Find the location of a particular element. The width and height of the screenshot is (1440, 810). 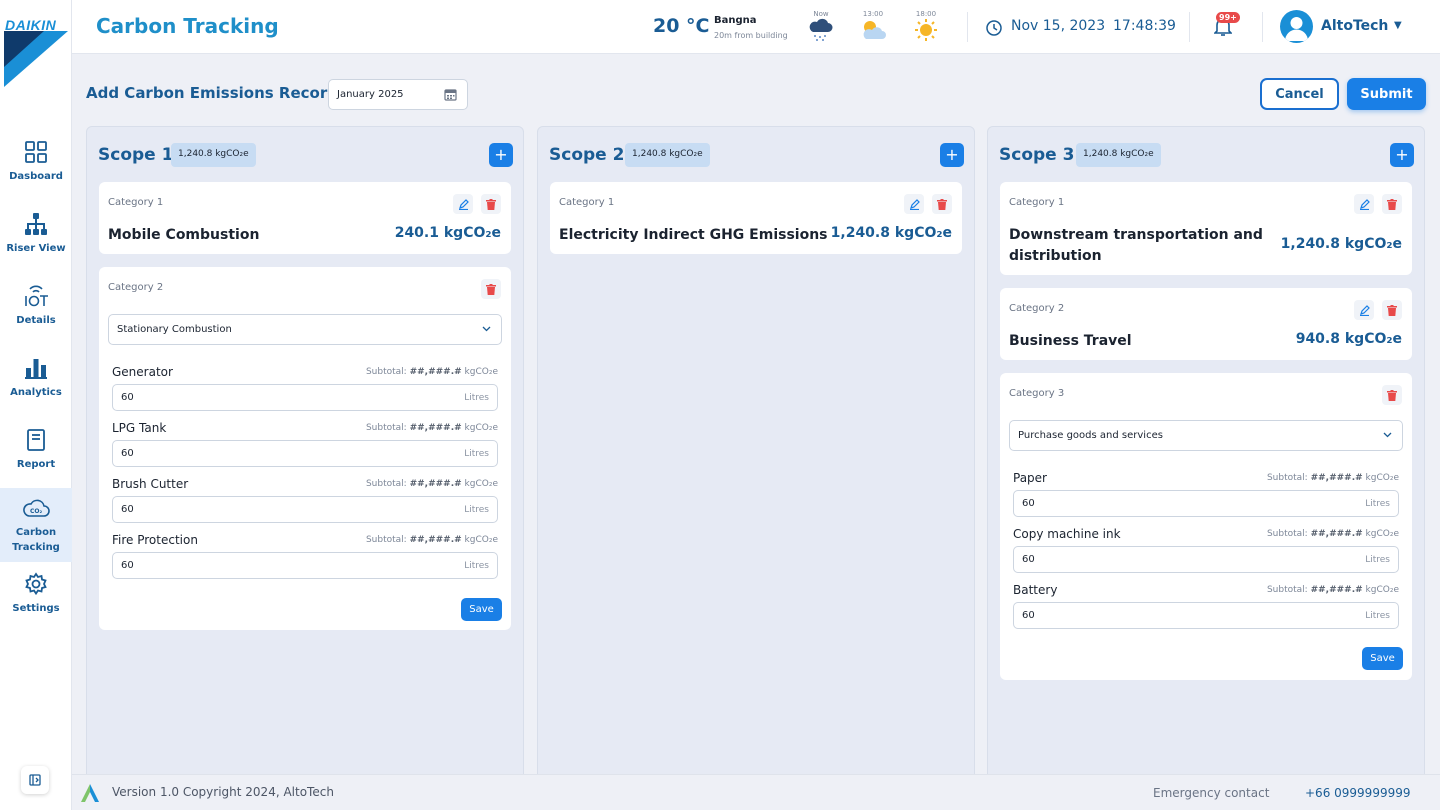

sidebar-item-dashboard: Dasboard is located at coordinates (36, 162).